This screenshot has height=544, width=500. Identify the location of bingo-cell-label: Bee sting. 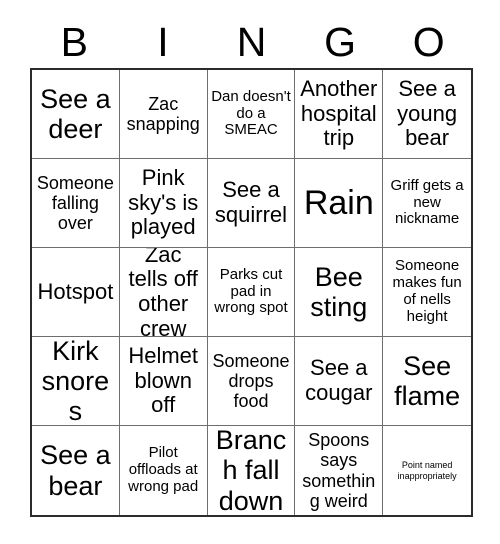
(339, 291).